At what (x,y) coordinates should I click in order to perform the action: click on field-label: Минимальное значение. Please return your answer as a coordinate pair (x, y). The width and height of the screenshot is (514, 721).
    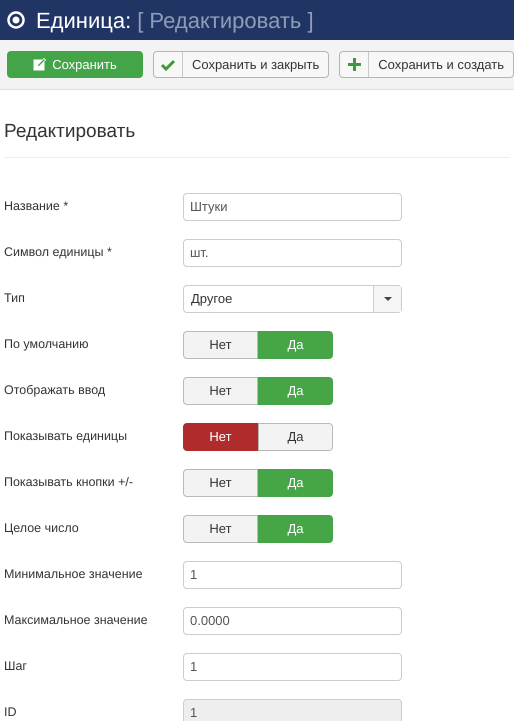
    Looking at the image, I should click on (73, 575).